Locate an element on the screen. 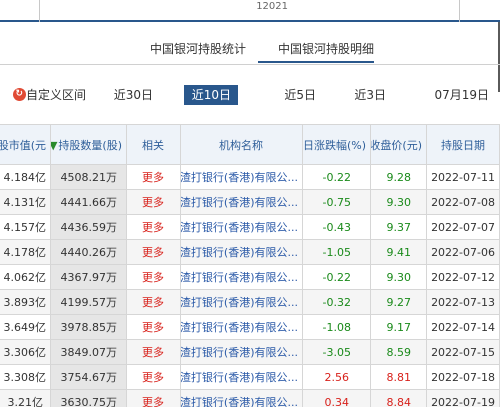  col-shares-header: ▼持股数量(股) is located at coordinates (88, 144).